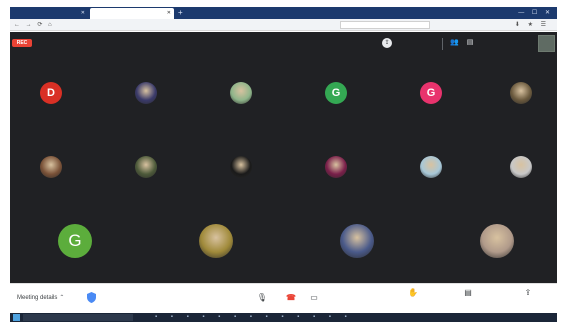 This screenshot has height=322, width=561. Describe the element at coordinates (262, 298) in the screenshot. I see `microphone-icon: 🎙` at that location.